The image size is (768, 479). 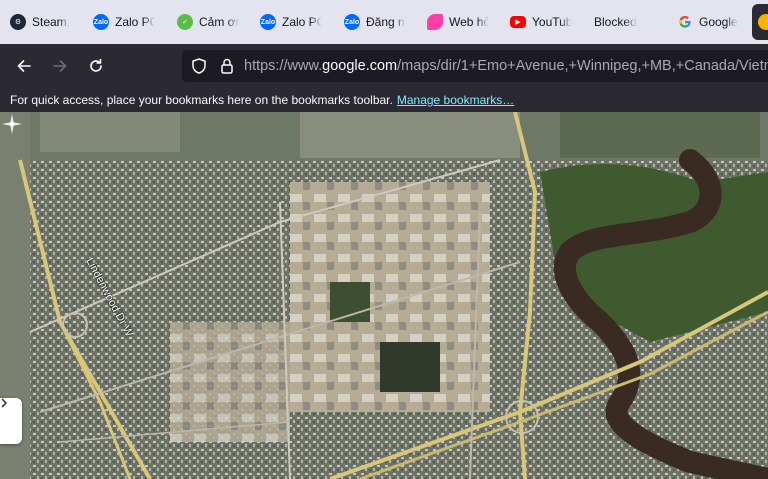 I want to click on url-domain: google.com, so click(x=360, y=66).